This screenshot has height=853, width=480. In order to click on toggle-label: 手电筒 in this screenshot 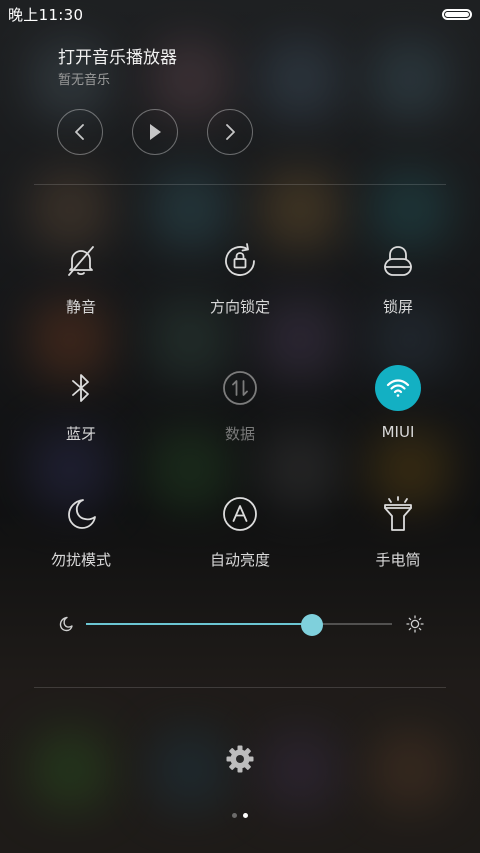, I will do `click(398, 560)`.